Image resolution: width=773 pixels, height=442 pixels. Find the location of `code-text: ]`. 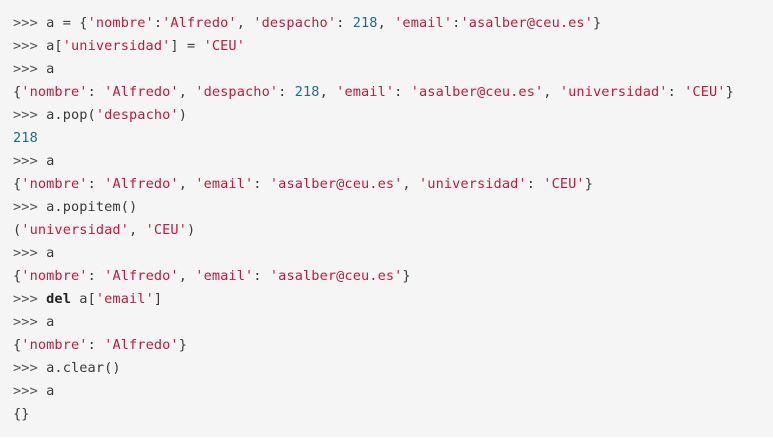

code-text: ] is located at coordinates (158, 299).